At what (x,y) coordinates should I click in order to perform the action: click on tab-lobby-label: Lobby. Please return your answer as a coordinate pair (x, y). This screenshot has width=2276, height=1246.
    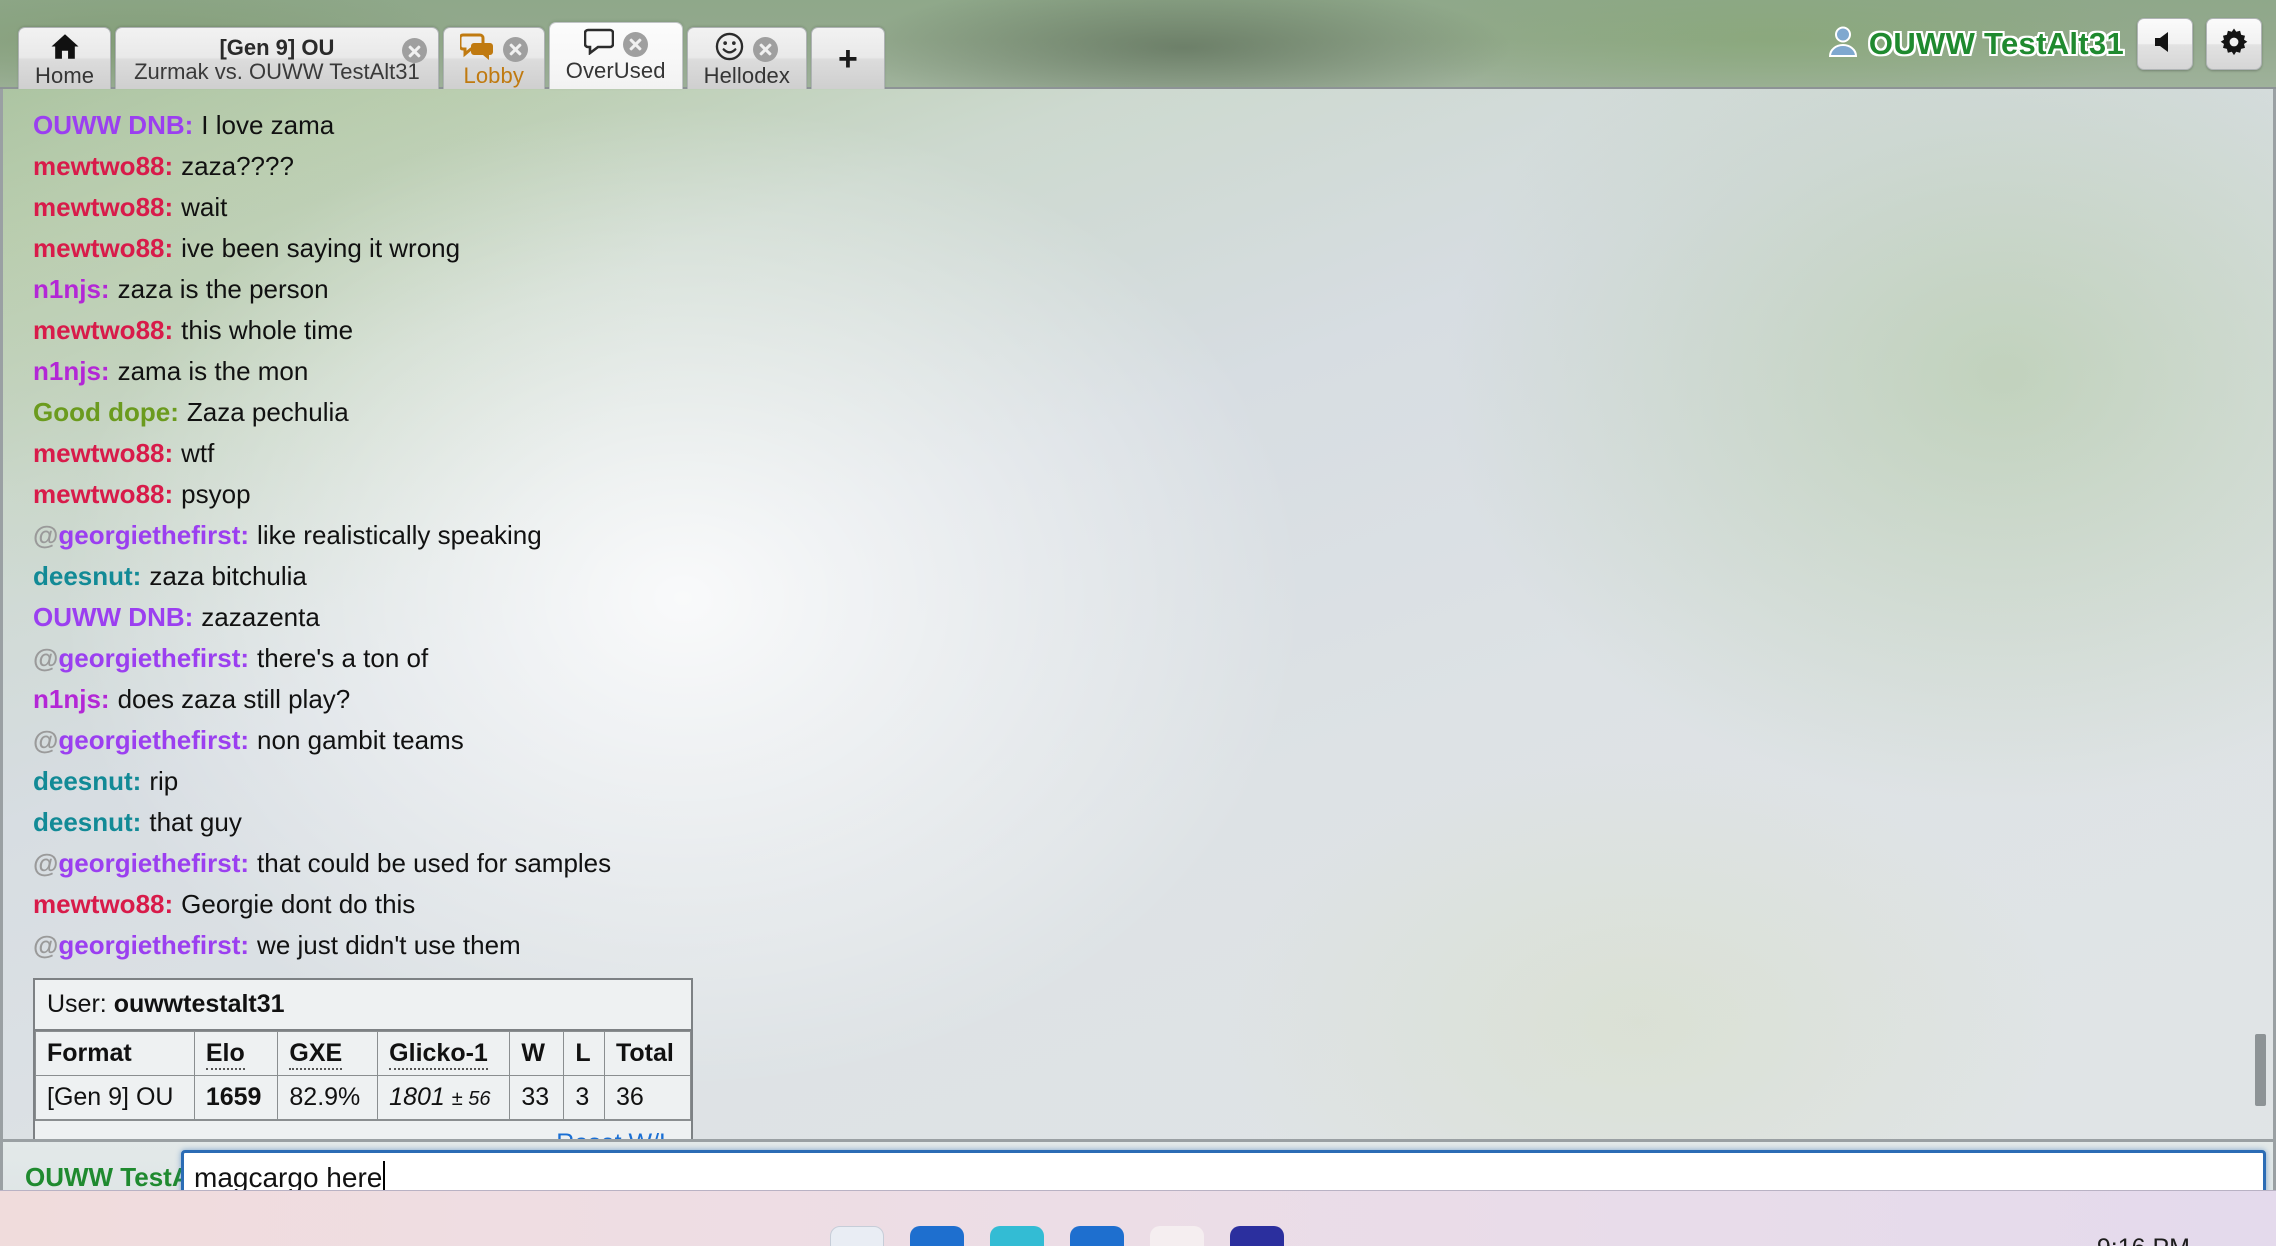
    Looking at the image, I should click on (493, 75).